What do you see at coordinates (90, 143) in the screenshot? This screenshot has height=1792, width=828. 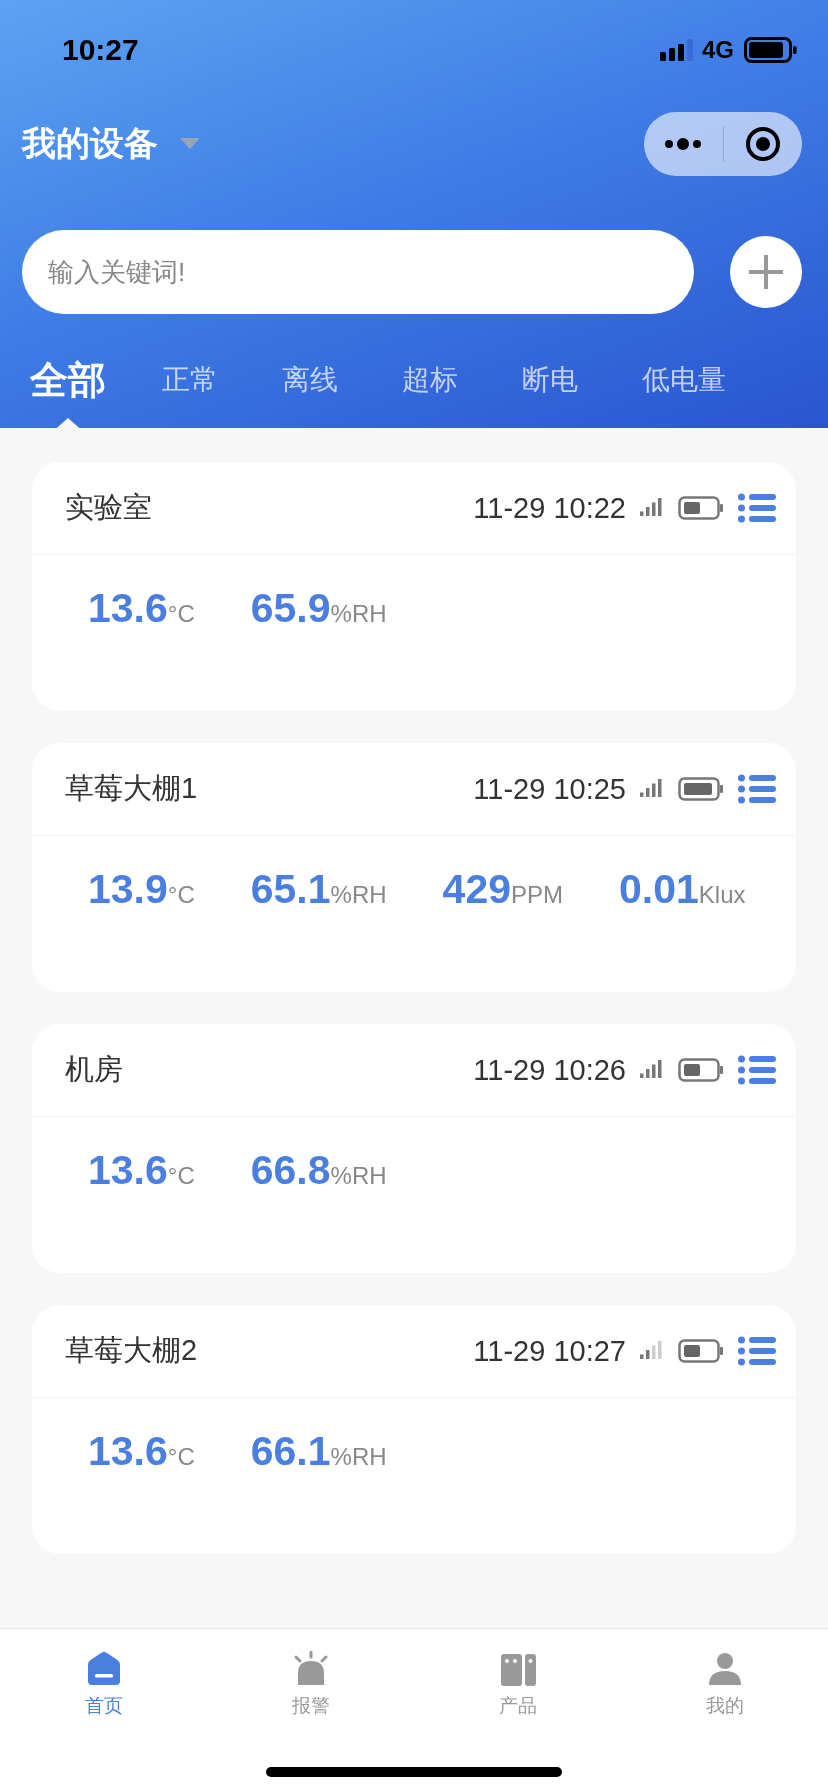 I see `page-title: 我的设备` at bounding box center [90, 143].